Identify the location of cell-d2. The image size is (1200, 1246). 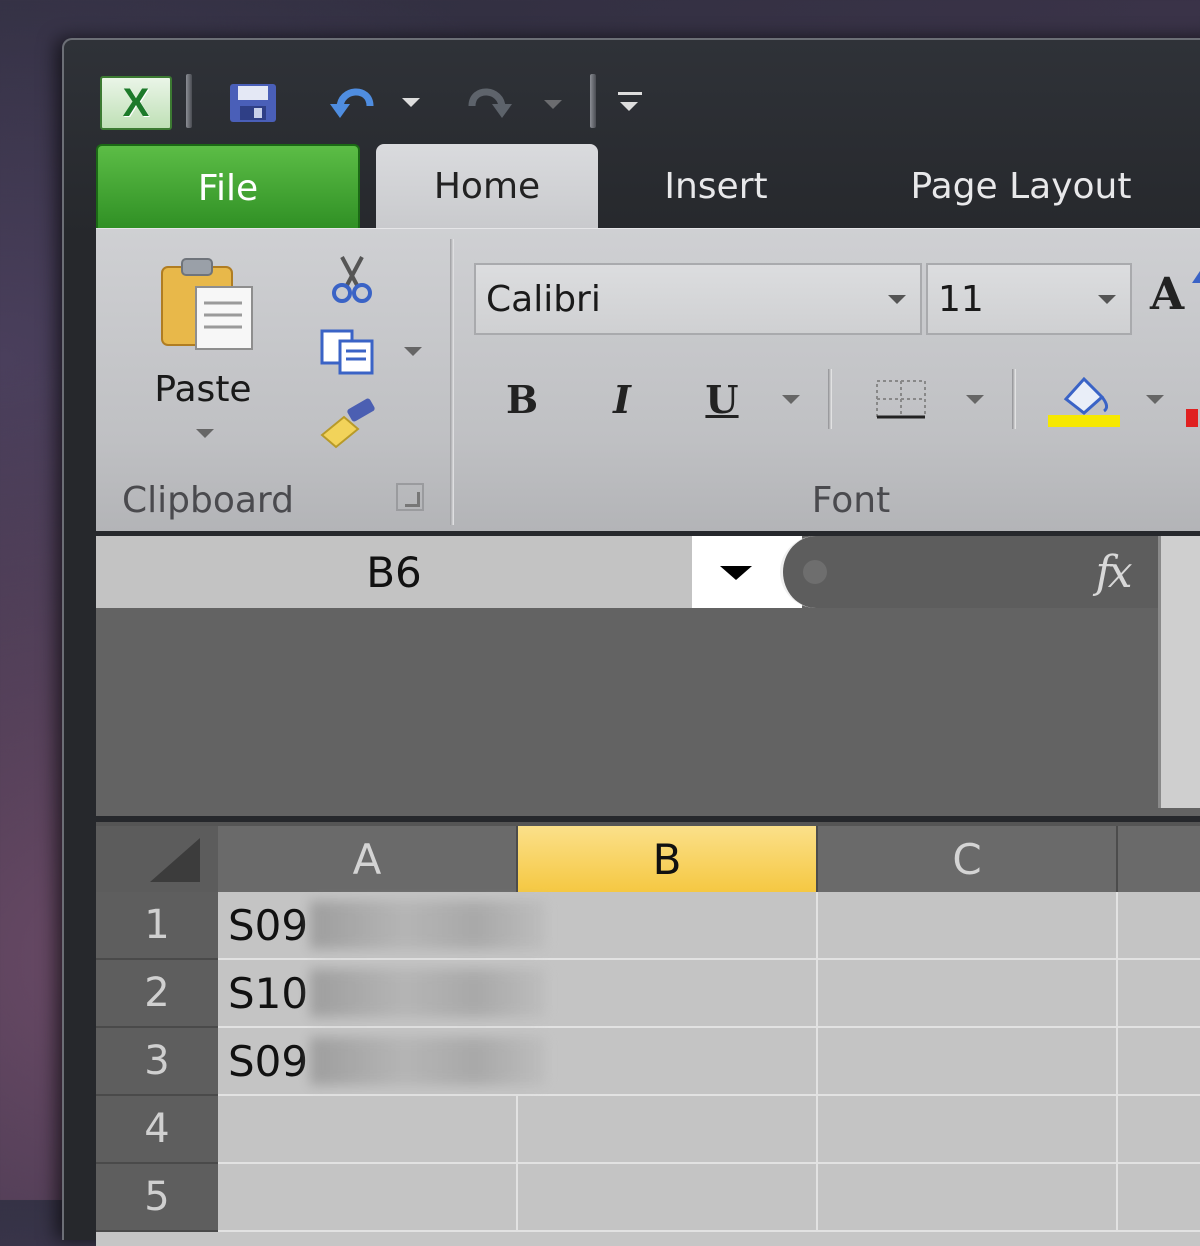
(1159, 994).